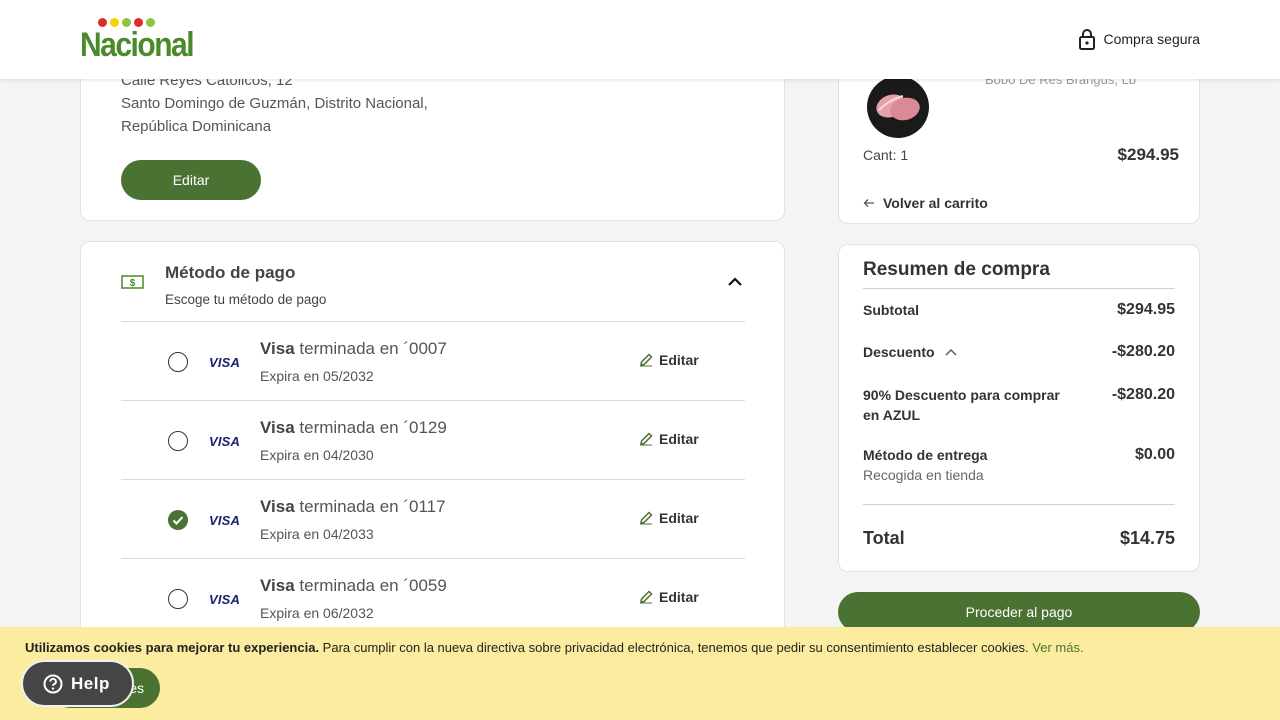 This screenshot has height=720, width=1280. What do you see at coordinates (246, 299) in the screenshot?
I see `payment-method-subtitle: Escoge tu método de pago` at bounding box center [246, 299].